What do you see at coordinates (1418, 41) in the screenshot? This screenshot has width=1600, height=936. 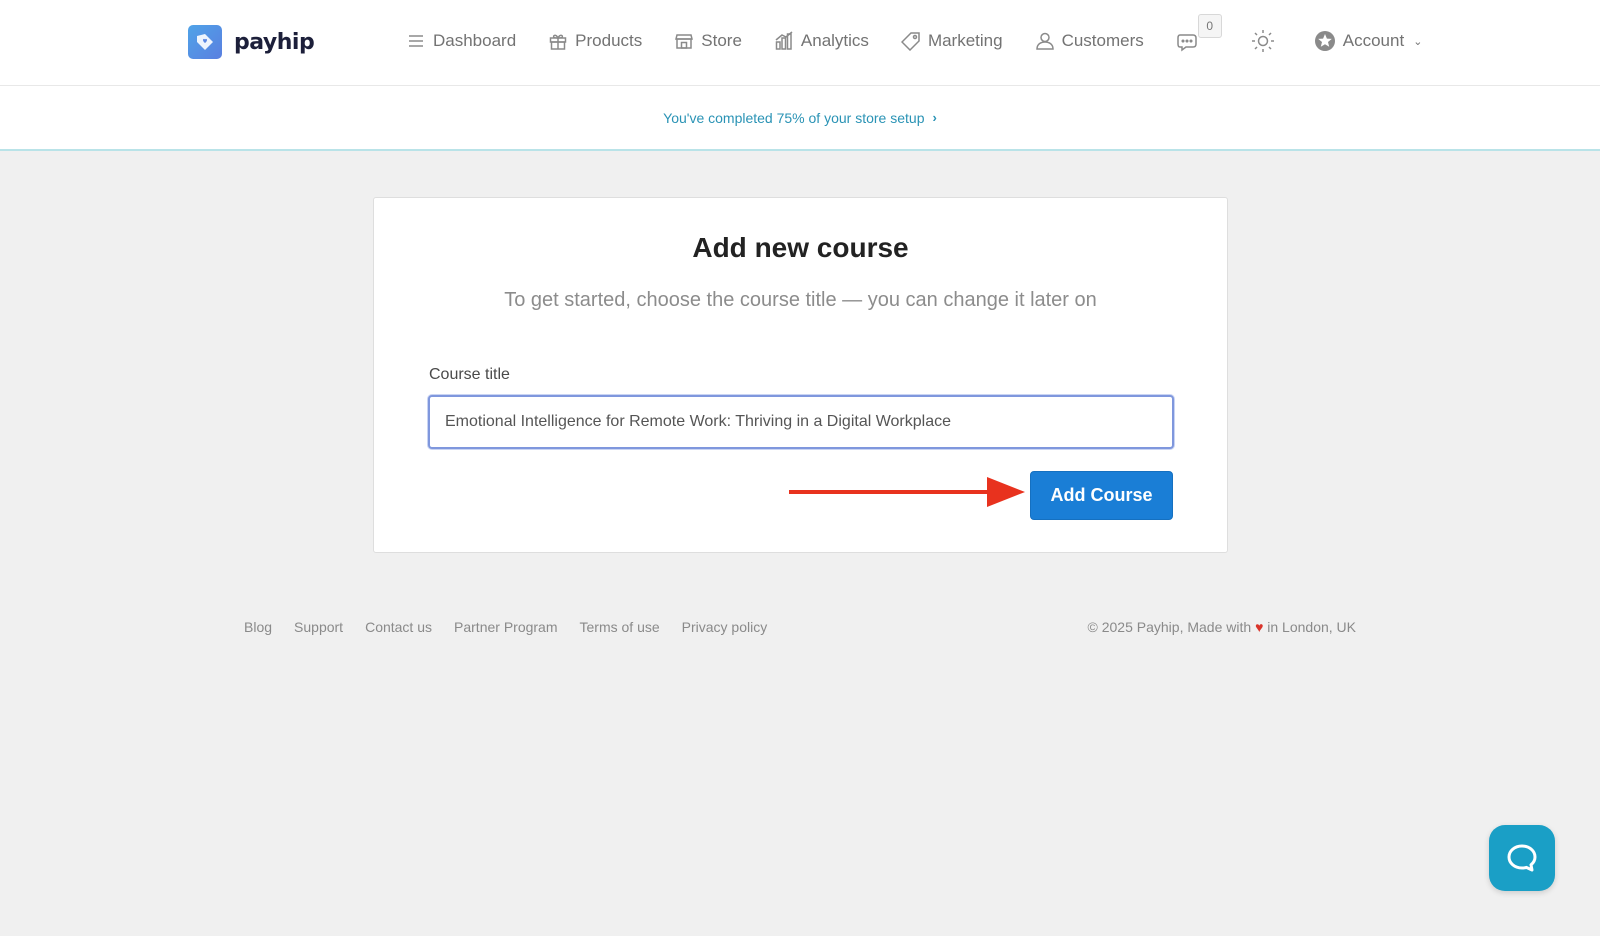 I see `chevron-down-icon: ⌄` at bounding box center [1418, 41].